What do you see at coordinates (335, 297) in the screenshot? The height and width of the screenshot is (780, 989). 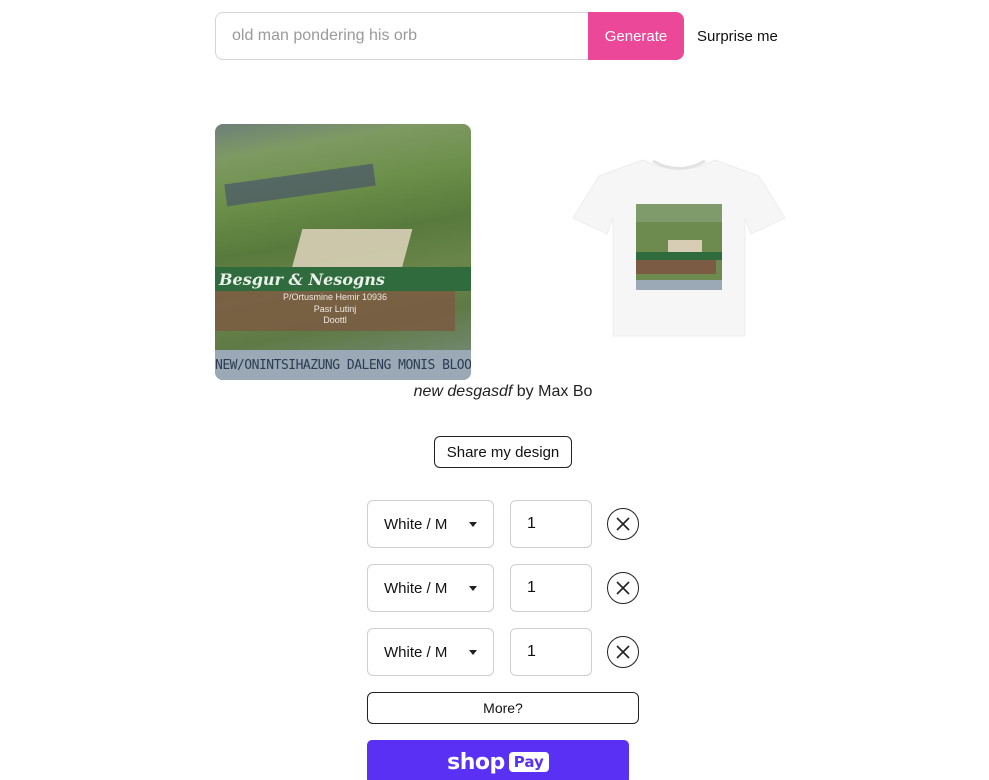 I see `image-subtext: P/Ortusmine Hemir 10936` at bounding box center [335, 297].